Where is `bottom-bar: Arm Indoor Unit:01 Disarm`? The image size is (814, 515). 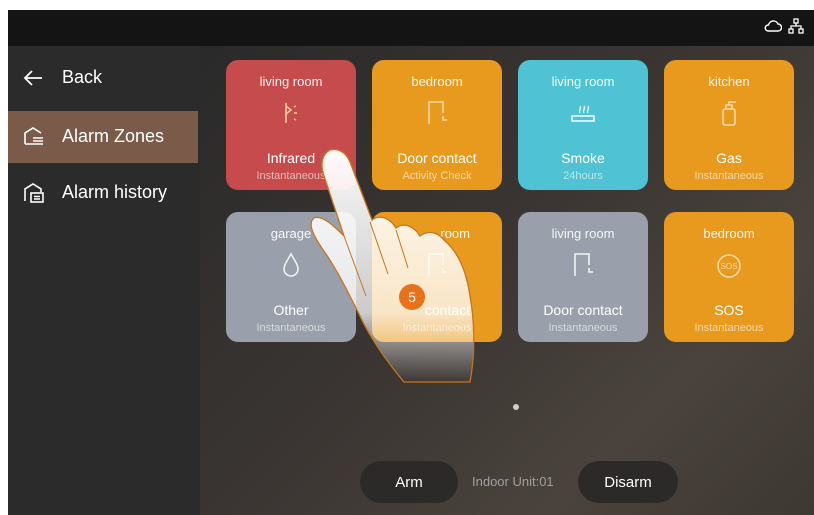 bottom-bar: Arm Indoor Unit:01 Disarm is located at coordinates (525, 483).